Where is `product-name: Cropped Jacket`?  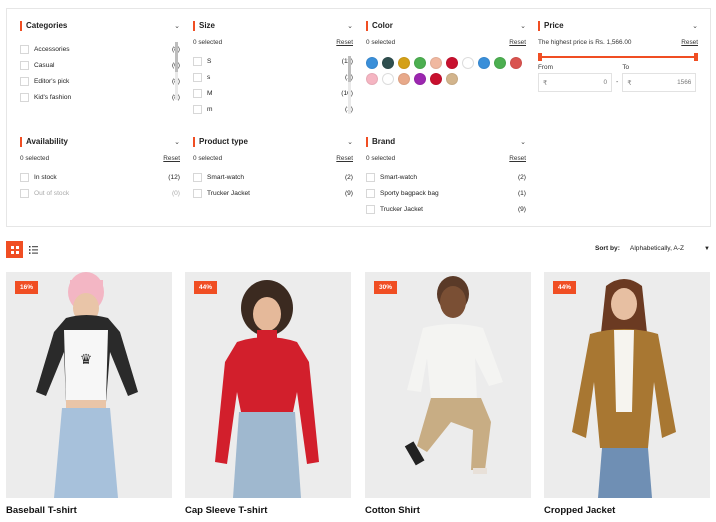 product-name: Cropped Jacket is located at coordinates (579, 510).